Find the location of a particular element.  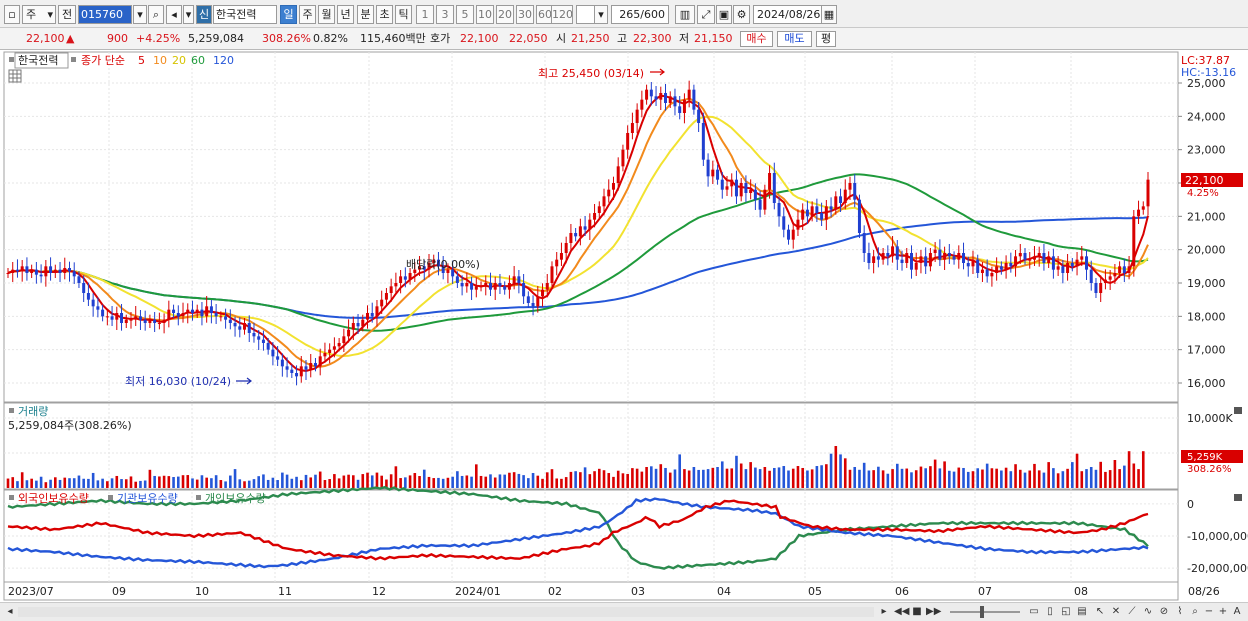

holding-y-tick-label: -20,000,000 is located at coordinates (1217, 568).